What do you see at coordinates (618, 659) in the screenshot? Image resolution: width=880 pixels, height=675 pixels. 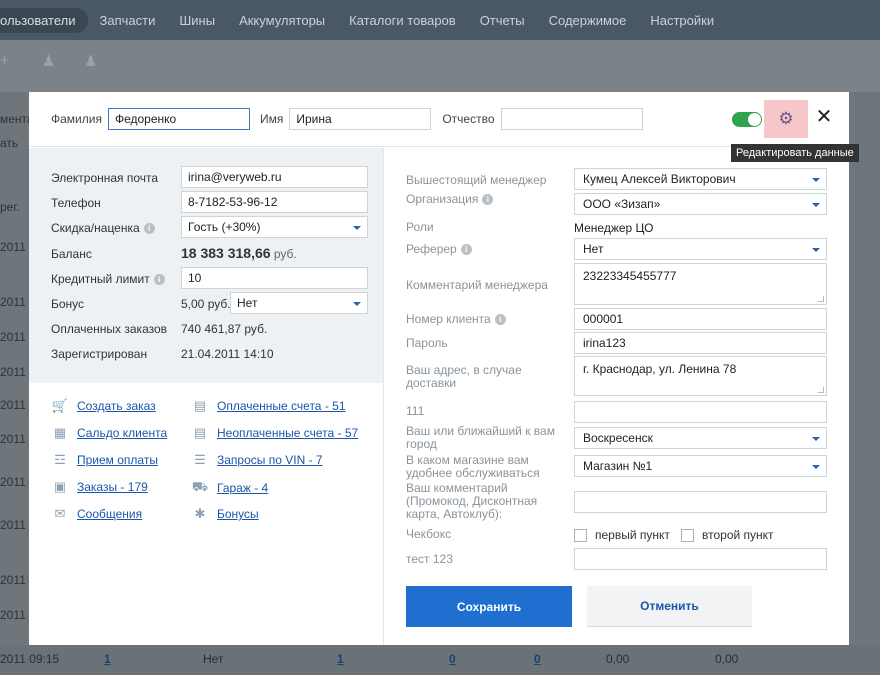 I see `bg-cell: 0,00` at bounding box center [618, 659].